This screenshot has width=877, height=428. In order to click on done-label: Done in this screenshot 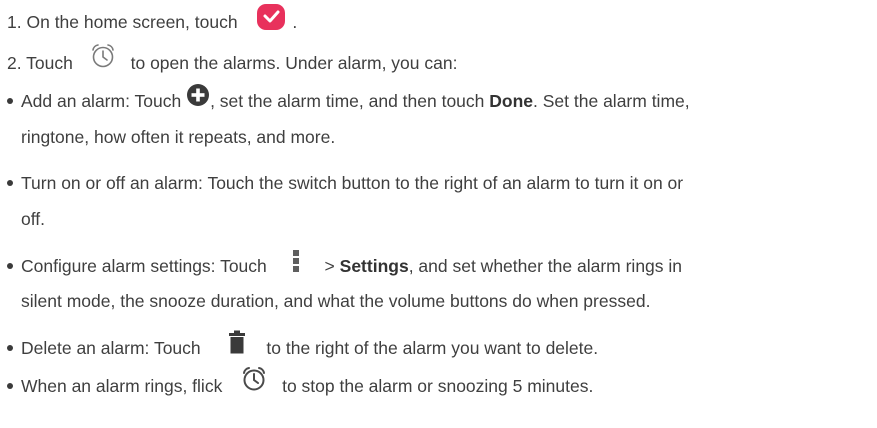, I will do `click(511, 101)`.